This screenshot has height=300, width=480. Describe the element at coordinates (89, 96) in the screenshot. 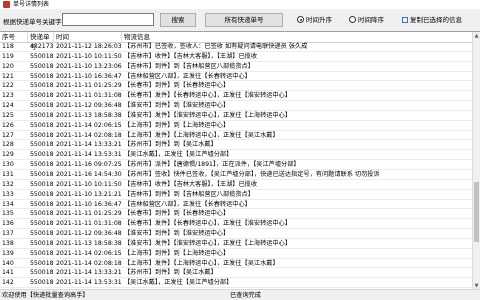

I see `cell-time: 2021-11-11 01:31:08` at that location.